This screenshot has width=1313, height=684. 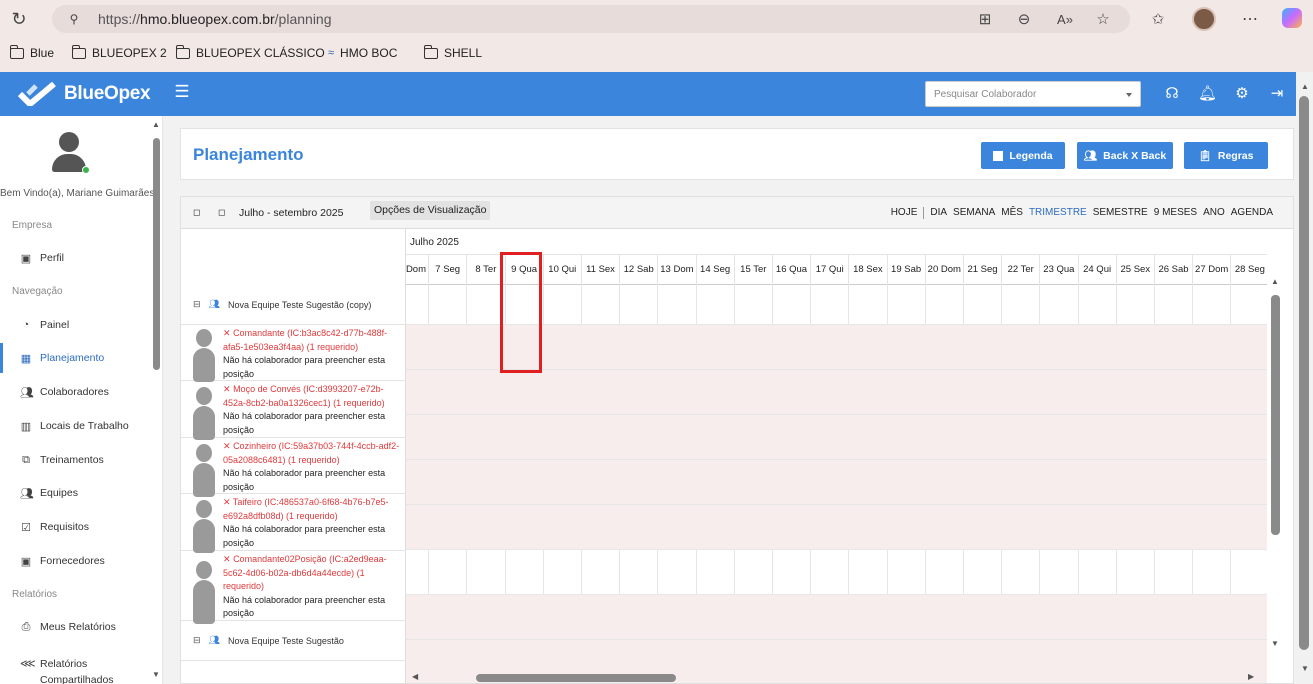 I want to click on grid-vscroll-thumb, so click(x=1275, y=415).